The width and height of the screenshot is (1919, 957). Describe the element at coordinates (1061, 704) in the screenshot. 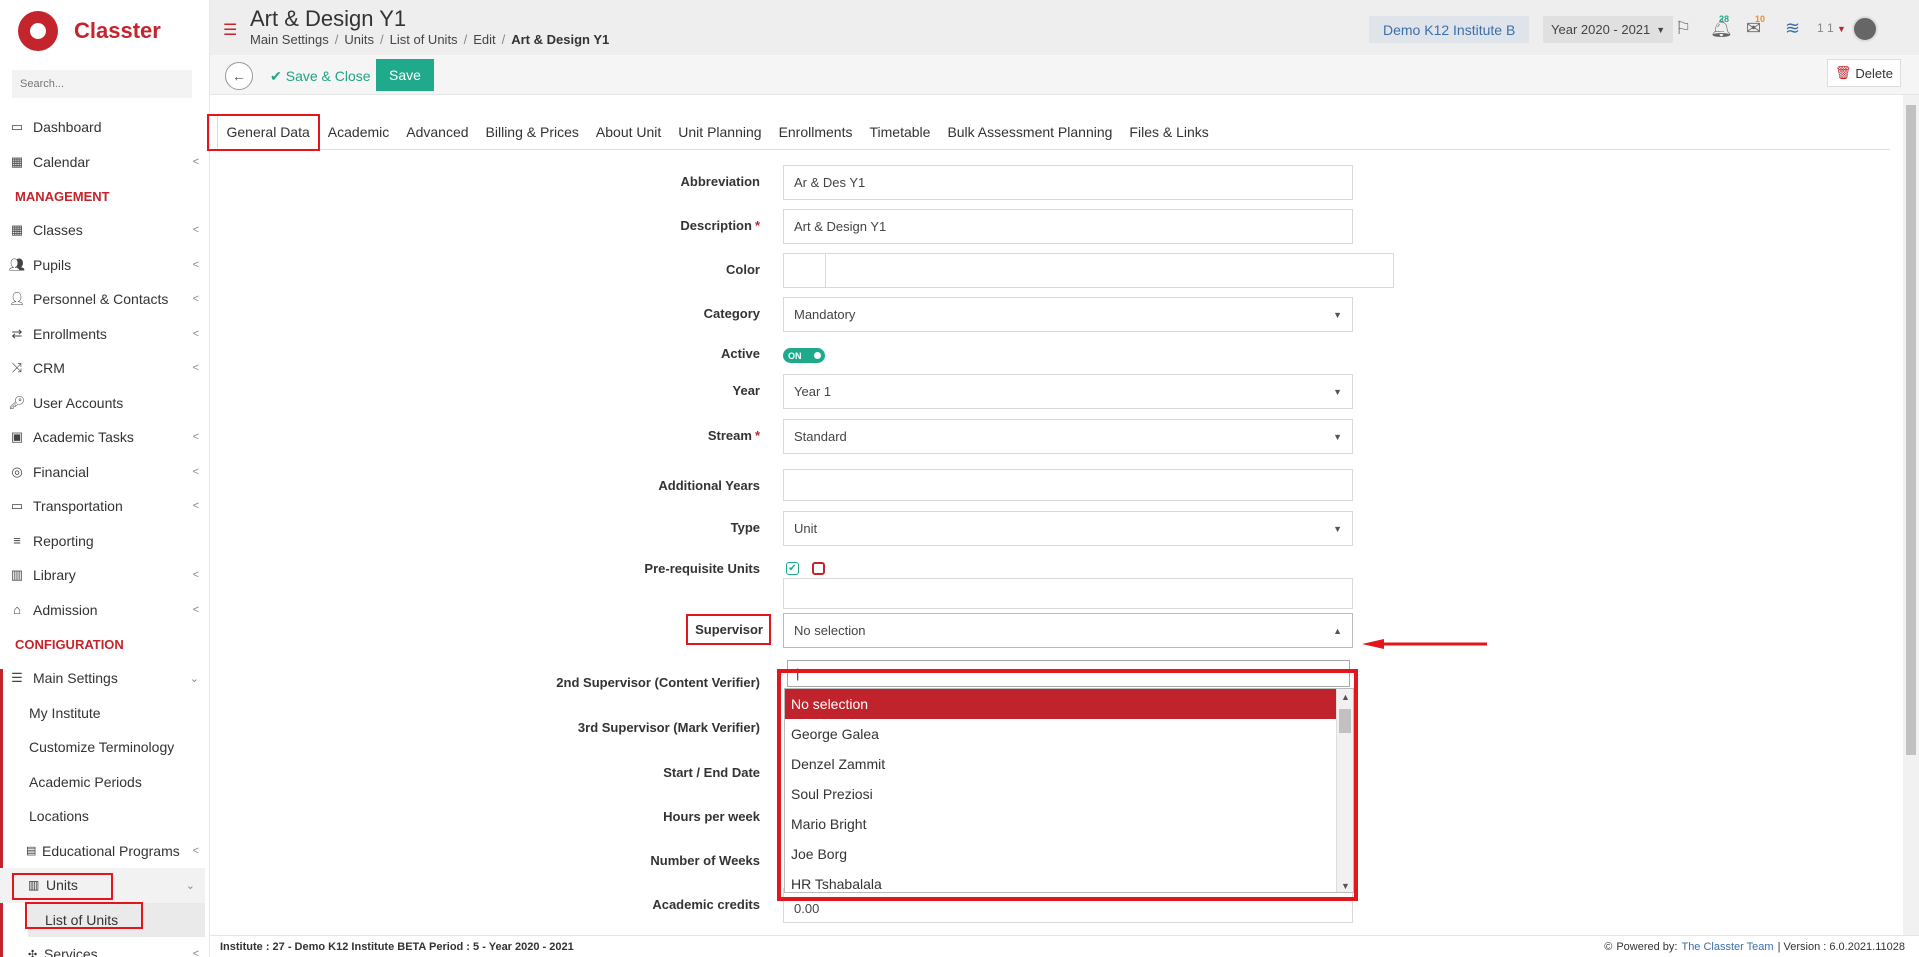

I see `option-no-selection: No selection` at that location.